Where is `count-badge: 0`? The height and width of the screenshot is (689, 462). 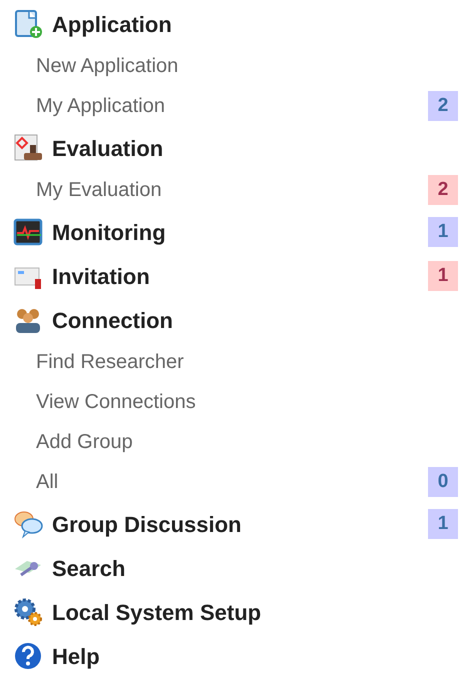 count-badge: 0 is located at coordinates (443, 482).